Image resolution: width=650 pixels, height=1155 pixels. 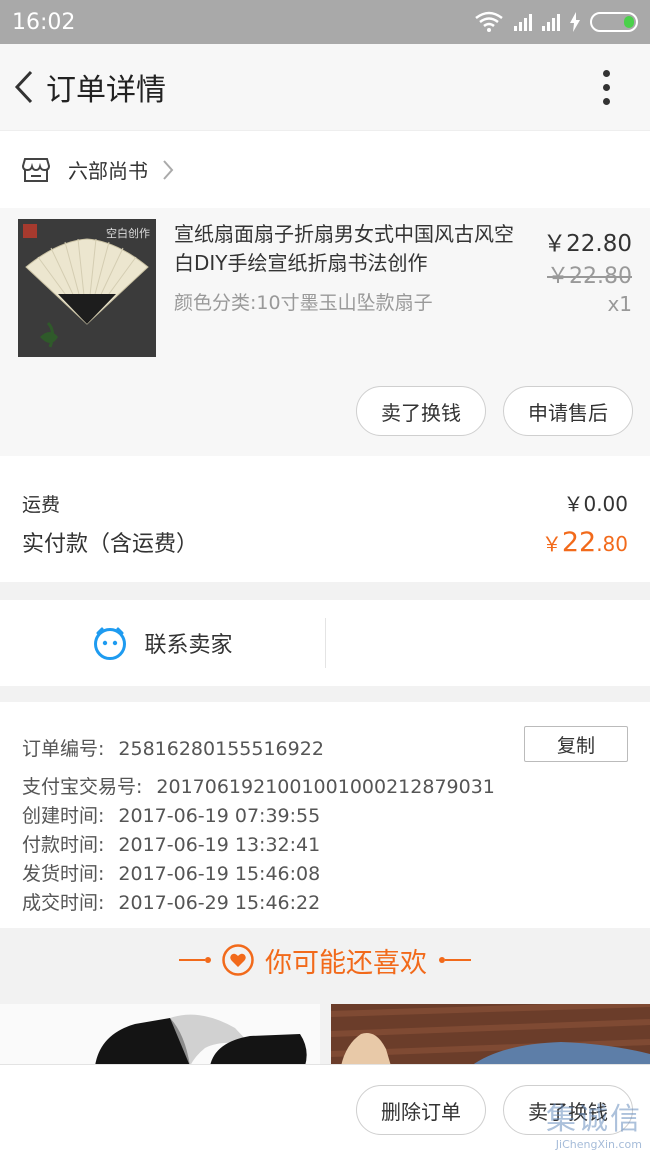 What do you see at coordinates (489, 21) in the screenshot?
I see `wifi-icon` at bounding box center [489, 21].